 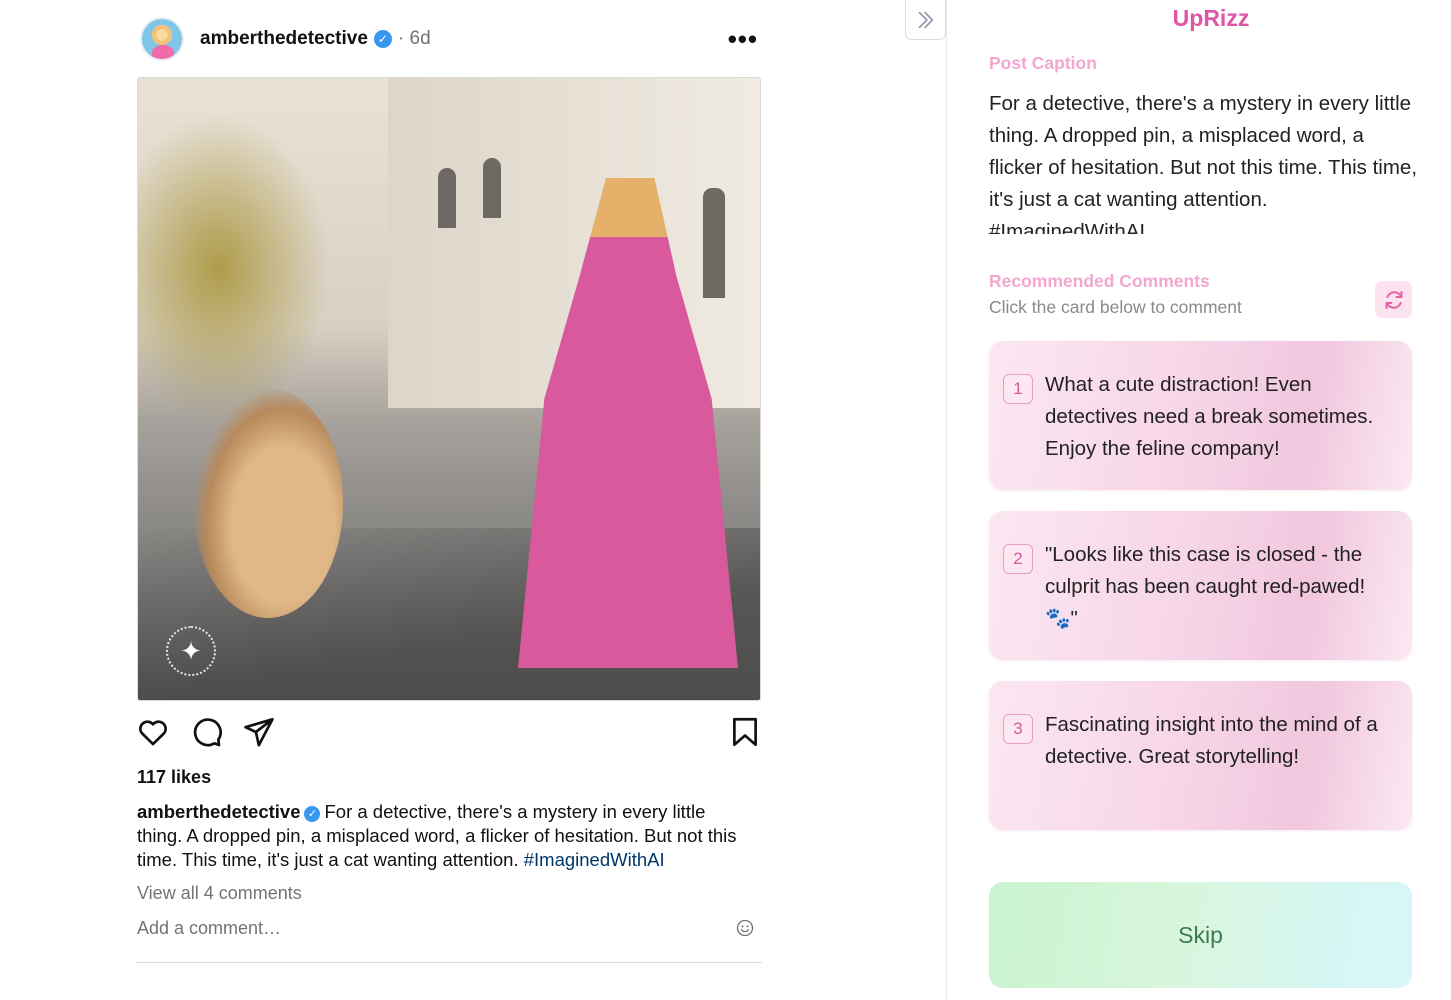 I want to click on comment-number: 1, so click(x=1018, y=389).